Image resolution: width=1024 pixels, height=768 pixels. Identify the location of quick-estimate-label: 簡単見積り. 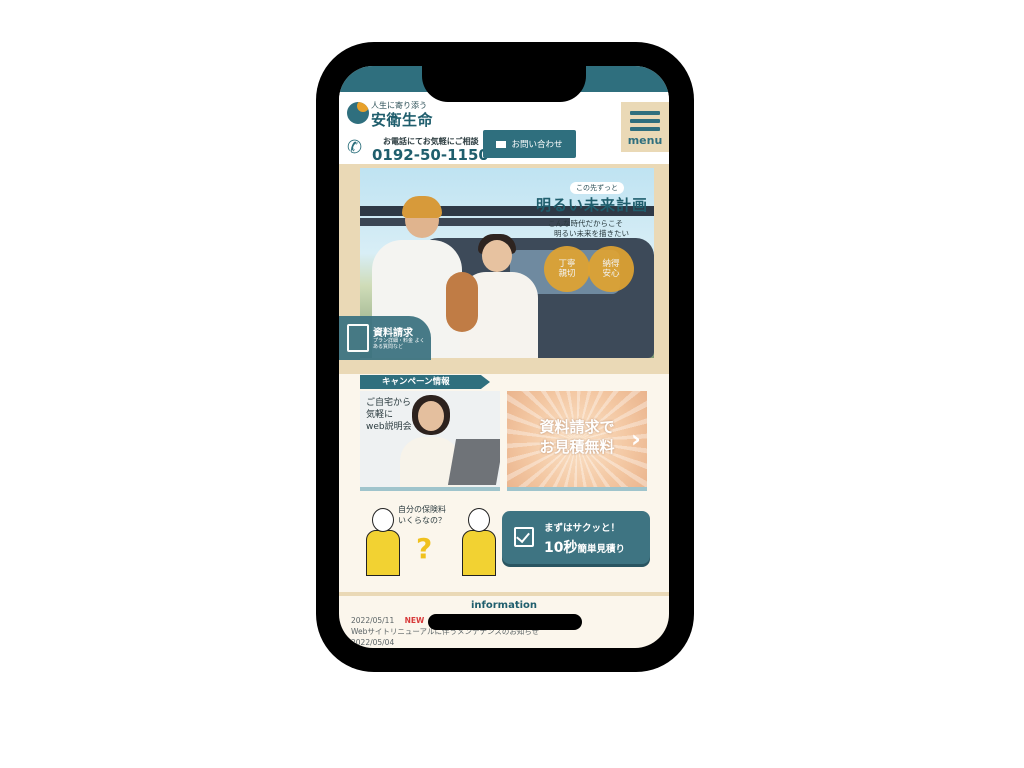
(601, 549).